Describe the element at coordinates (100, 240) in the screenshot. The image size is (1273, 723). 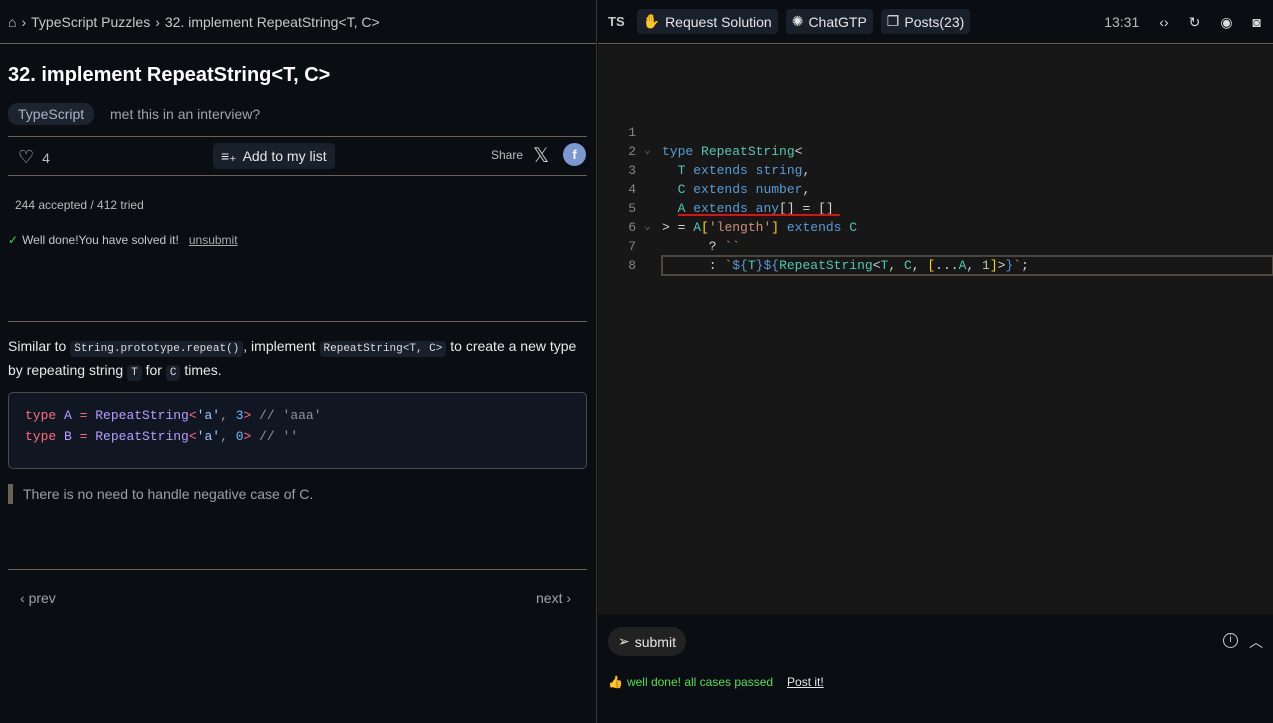
I see `solved-text: Well done!You have solved it!` at that location.